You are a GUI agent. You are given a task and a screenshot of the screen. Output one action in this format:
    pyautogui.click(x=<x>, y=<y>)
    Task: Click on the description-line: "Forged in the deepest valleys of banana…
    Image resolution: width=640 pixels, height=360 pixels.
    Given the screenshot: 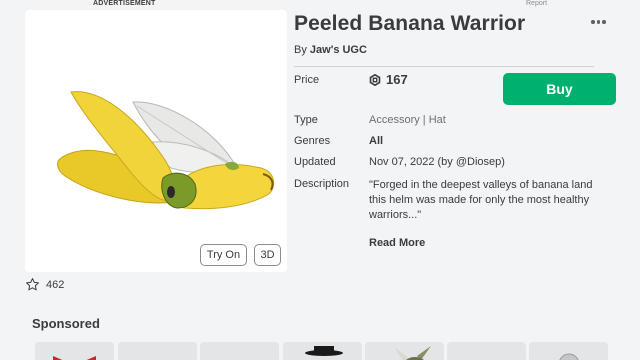 What is the action you would take?
    pyautogui.click(x=481, y=185)
    